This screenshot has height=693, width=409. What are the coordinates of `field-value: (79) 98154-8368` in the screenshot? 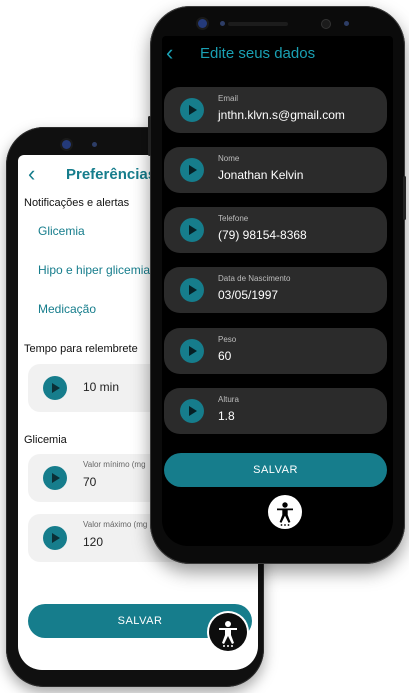 It's located at (262, 235).